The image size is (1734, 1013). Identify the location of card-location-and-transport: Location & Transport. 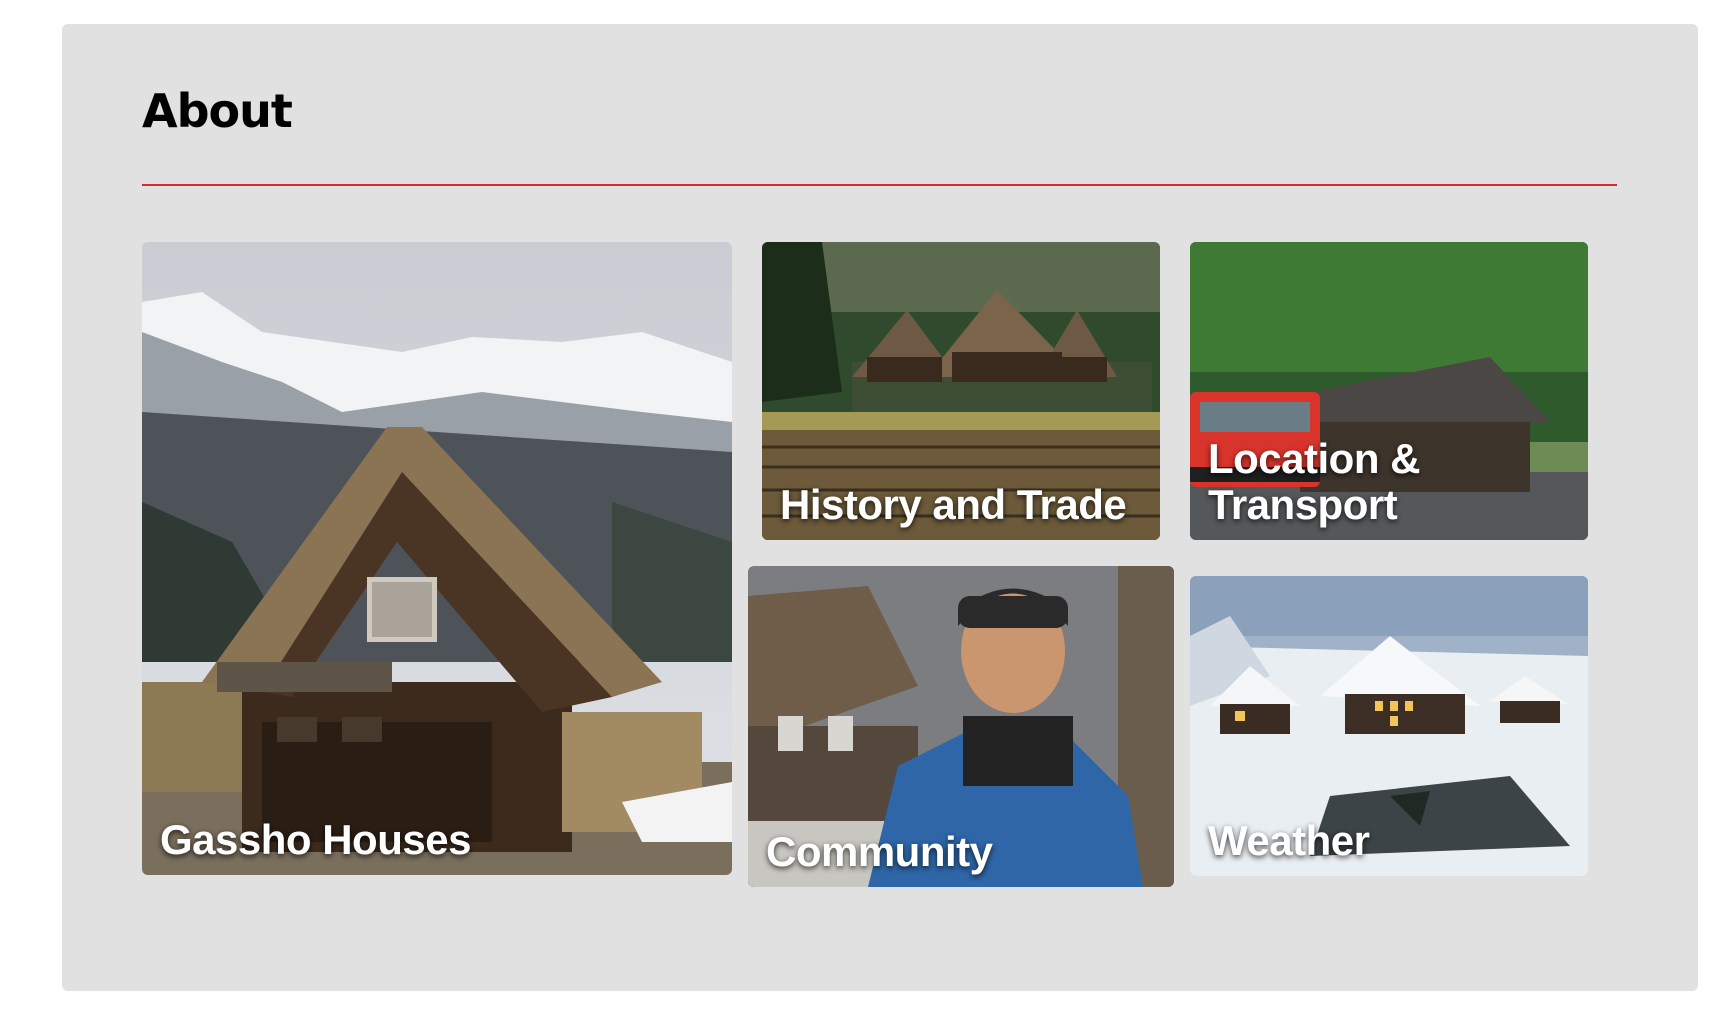
(1389, 391).